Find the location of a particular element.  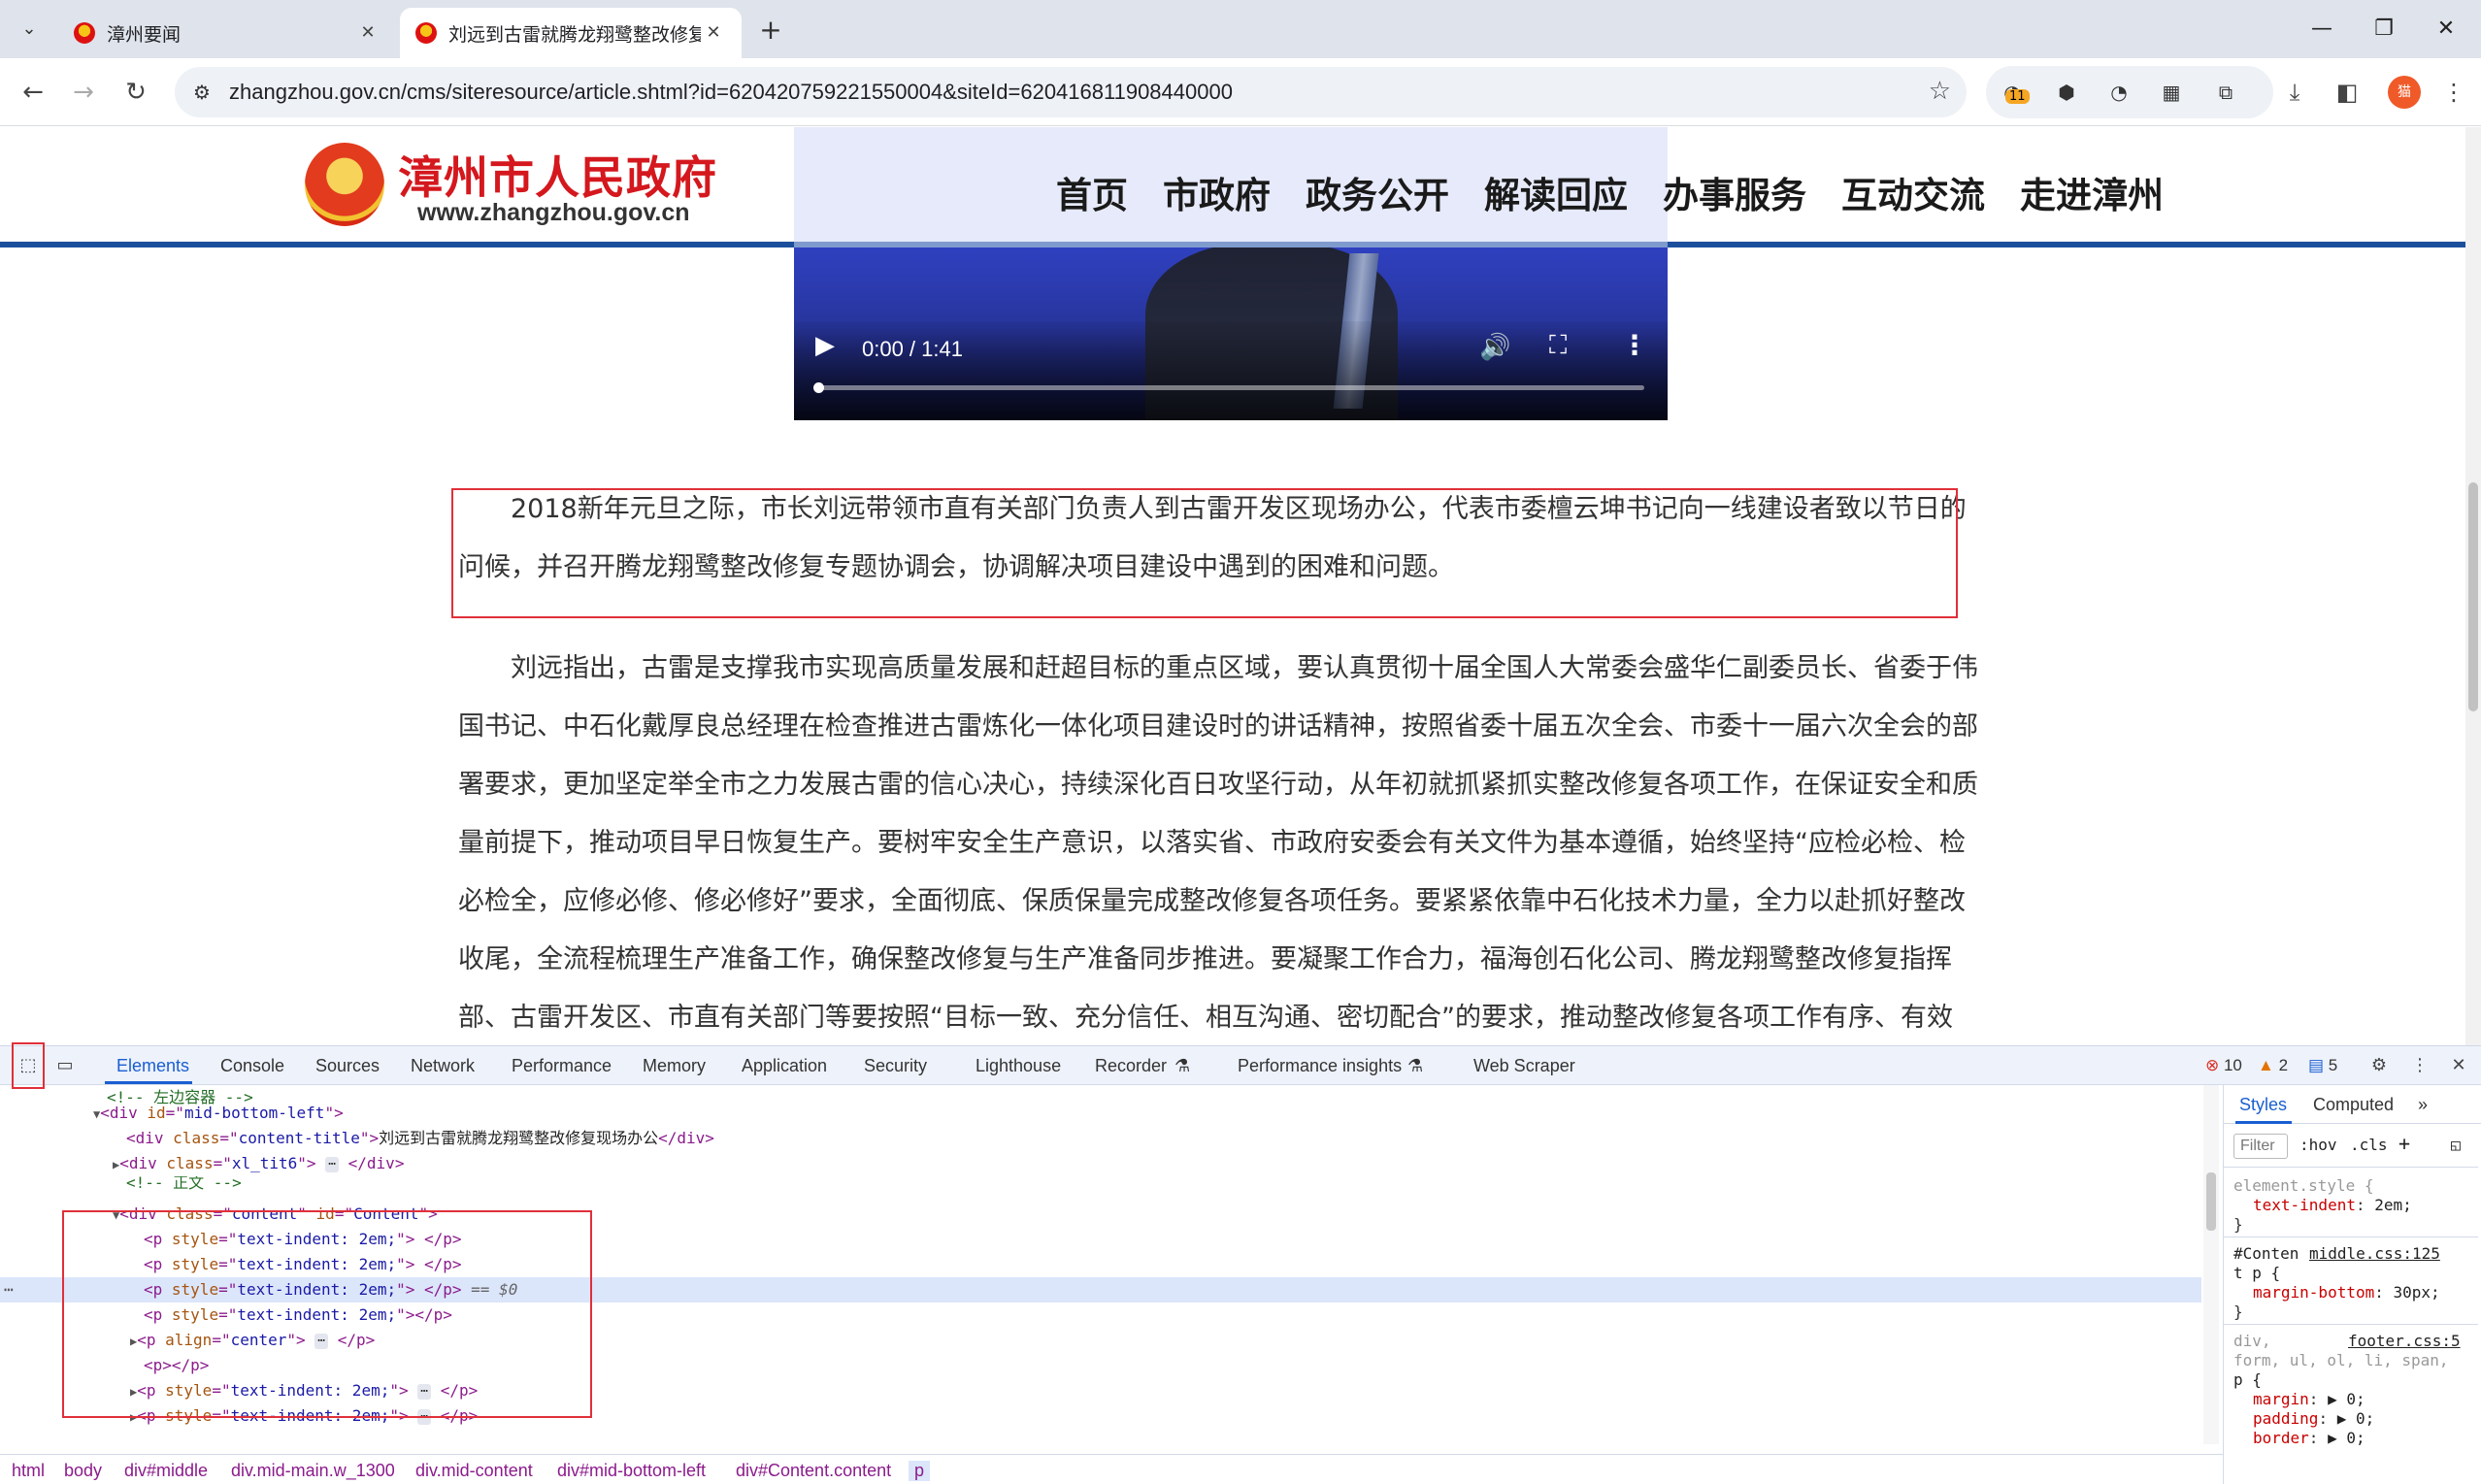

error-count: ⊗ 10 is located at coordinates (2223, 1065).